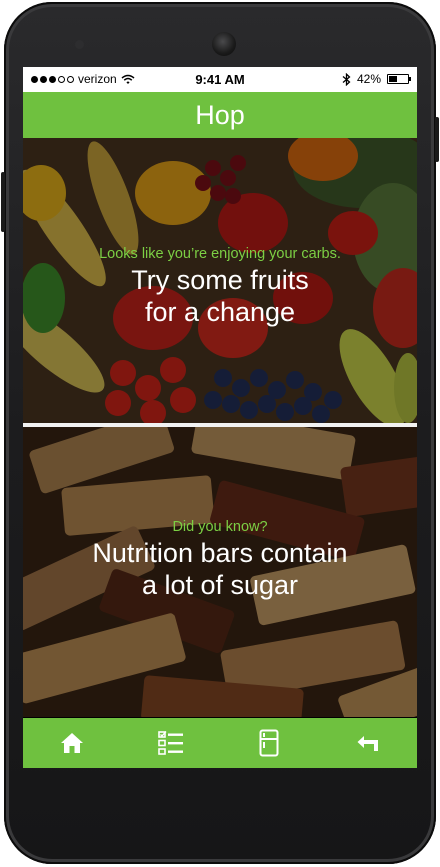  Describe the element at coordinates (79, 44) in the screenshot. I see `front-sensor` at that location.